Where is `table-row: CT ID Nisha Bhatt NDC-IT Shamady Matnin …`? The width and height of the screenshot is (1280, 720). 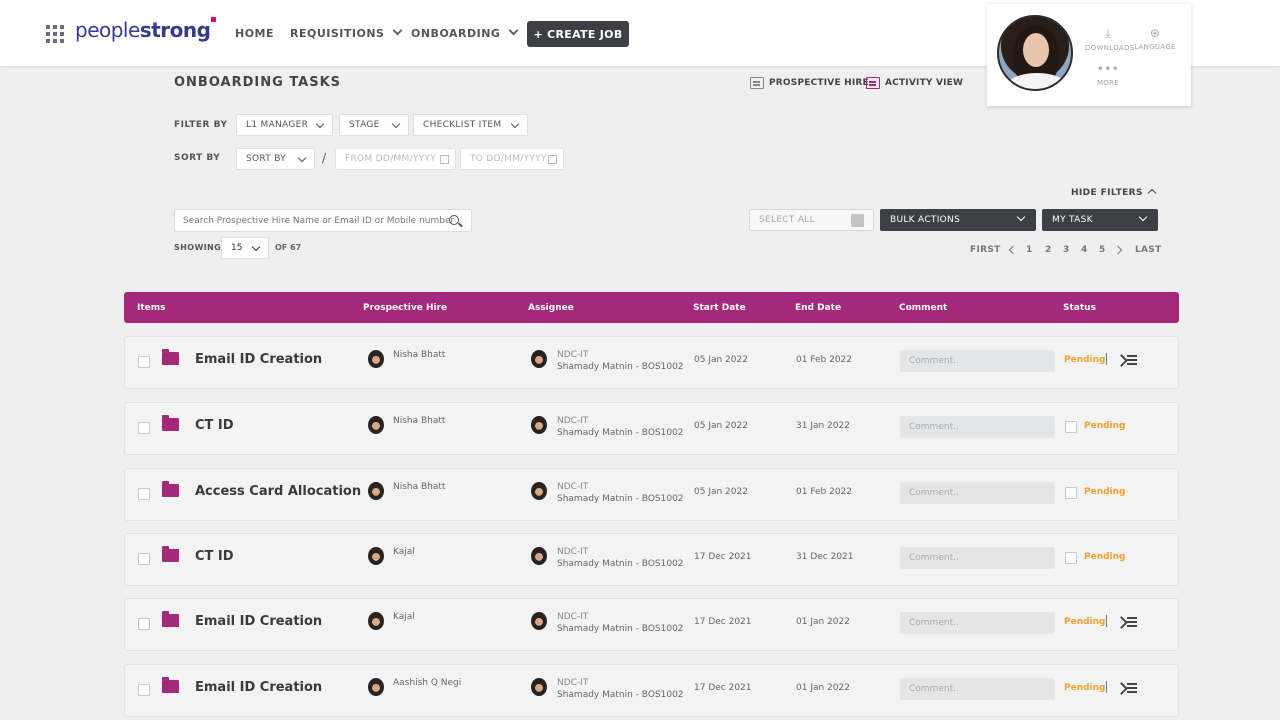
table-row: CT ID Nisha Bhatt NDC-IT Shamady Matnin … is located at coordinates (651, 428).